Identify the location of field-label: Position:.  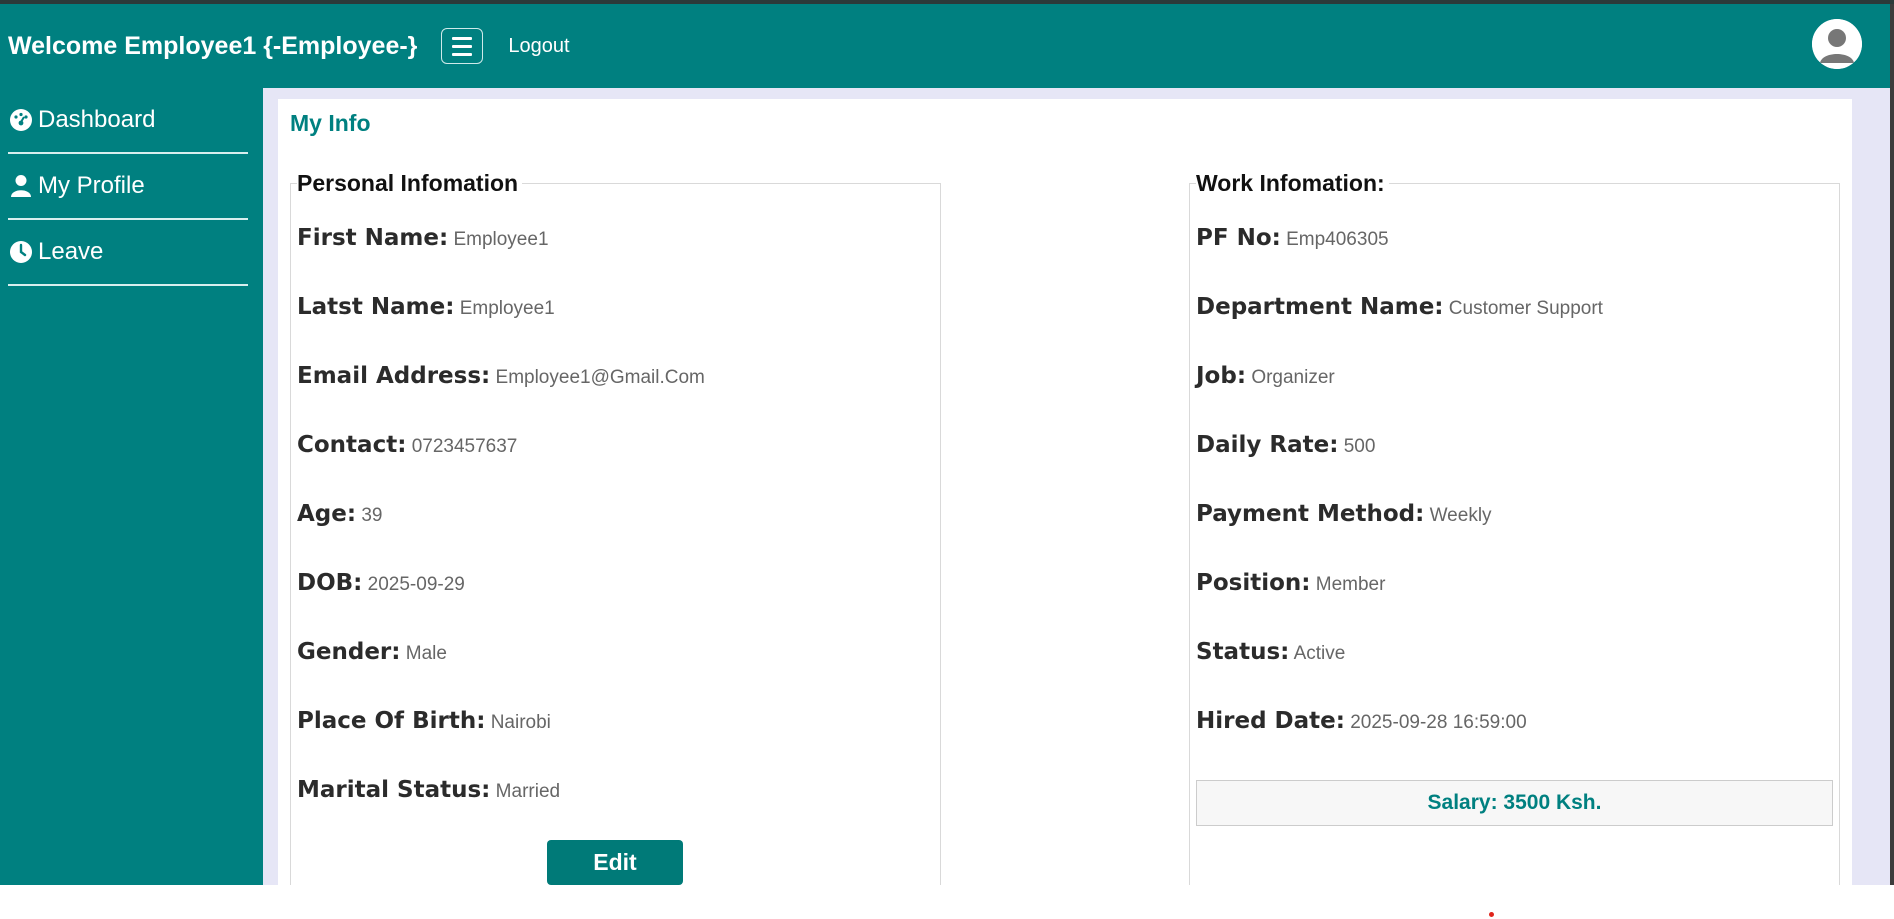
(1253, 583).